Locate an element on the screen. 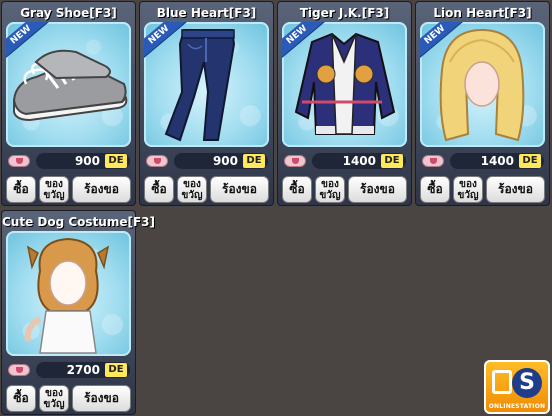 Image resolution: width=552 pixels, height=416 pixels. logo-letter: S is located at coordinates (527, 383).